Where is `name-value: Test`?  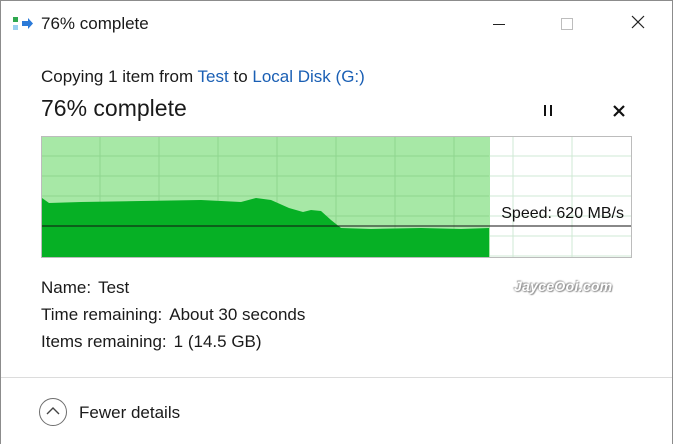 name-value: Test is located at coordinates (114, 287).